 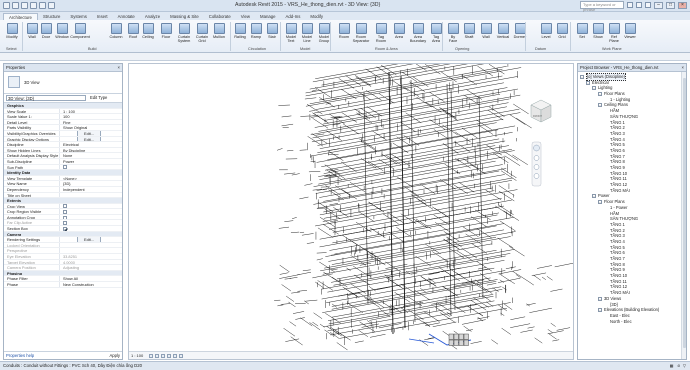 I want to click on close-button: ×, so click(x=682, y=5).